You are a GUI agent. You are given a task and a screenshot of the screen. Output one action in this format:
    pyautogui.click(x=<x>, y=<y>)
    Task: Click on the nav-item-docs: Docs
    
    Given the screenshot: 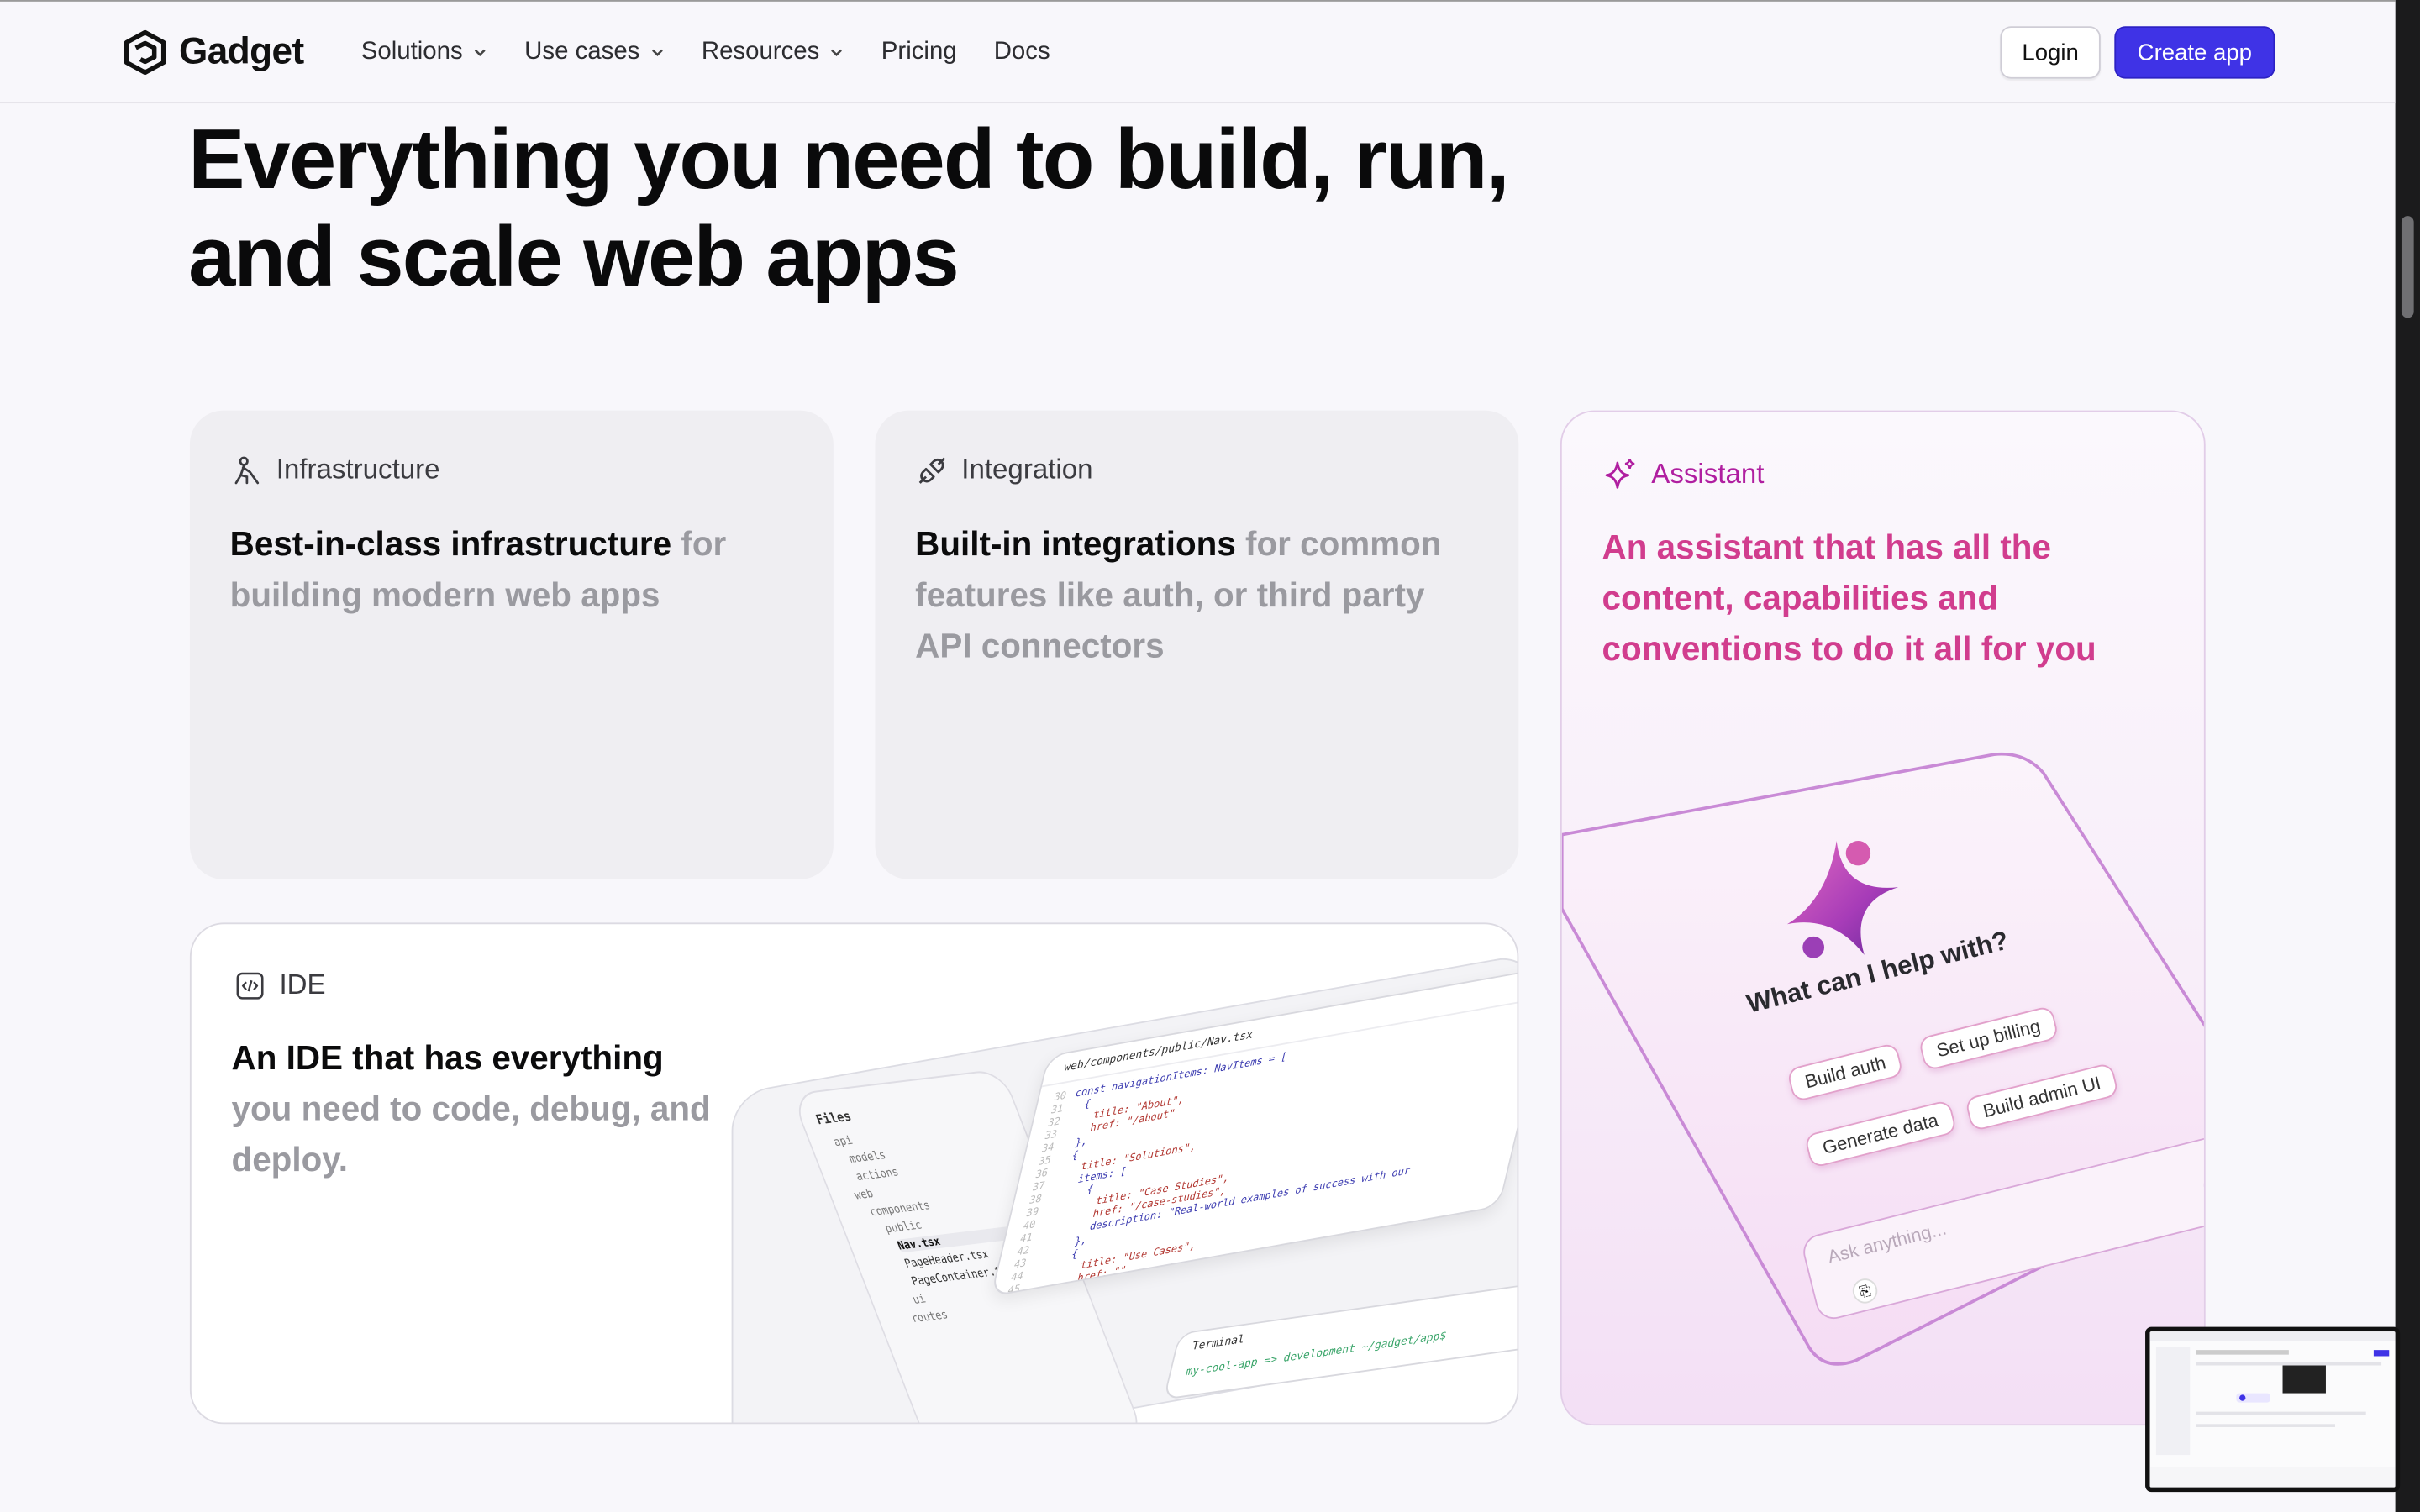 What is the action you would take?
    pyautogui.click(x=1022, y=52)
    